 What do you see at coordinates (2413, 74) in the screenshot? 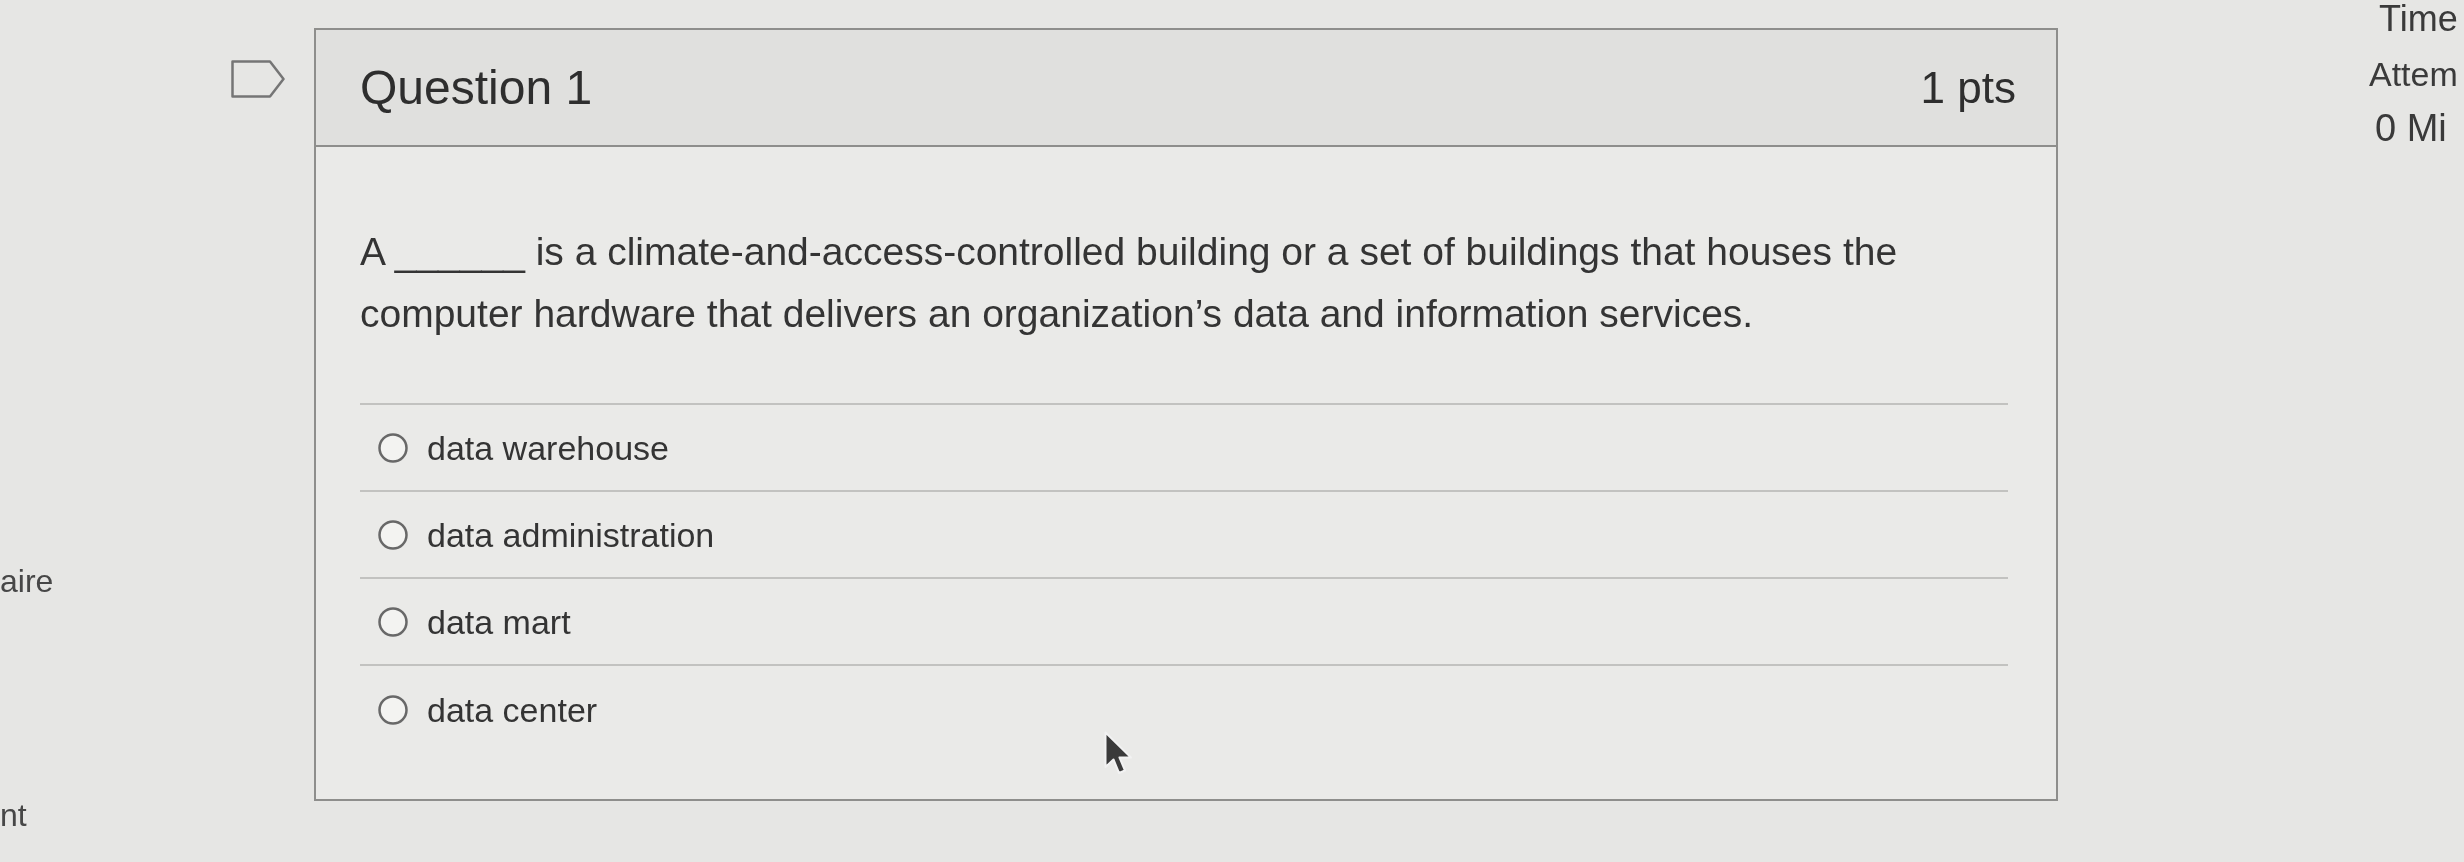
I see `panel-label: Attem` at bounding box center [2413, 74].